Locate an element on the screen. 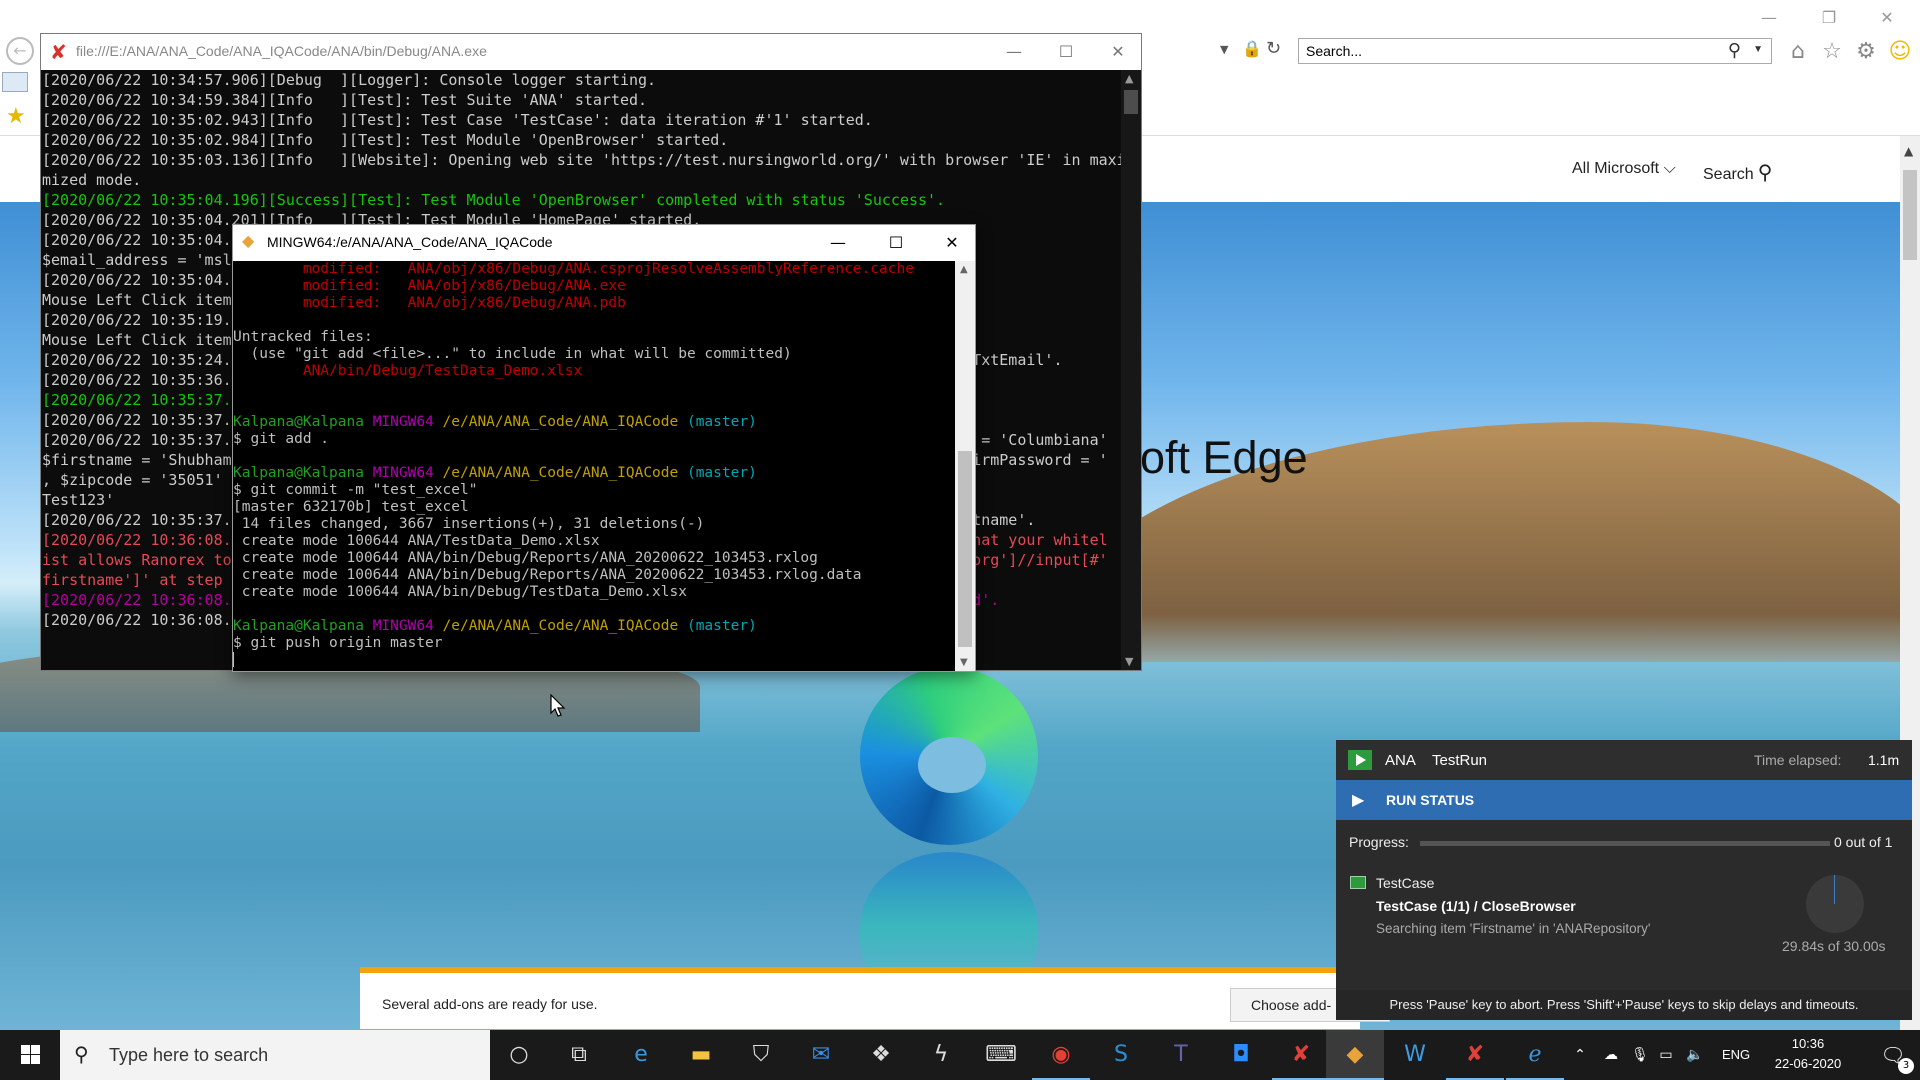 The width and height of the screenshot is (1920, 1080). terminal-line: modified: ANA/obj/x86/Debug/ANA.pdb is located at coordinates (594, 303).